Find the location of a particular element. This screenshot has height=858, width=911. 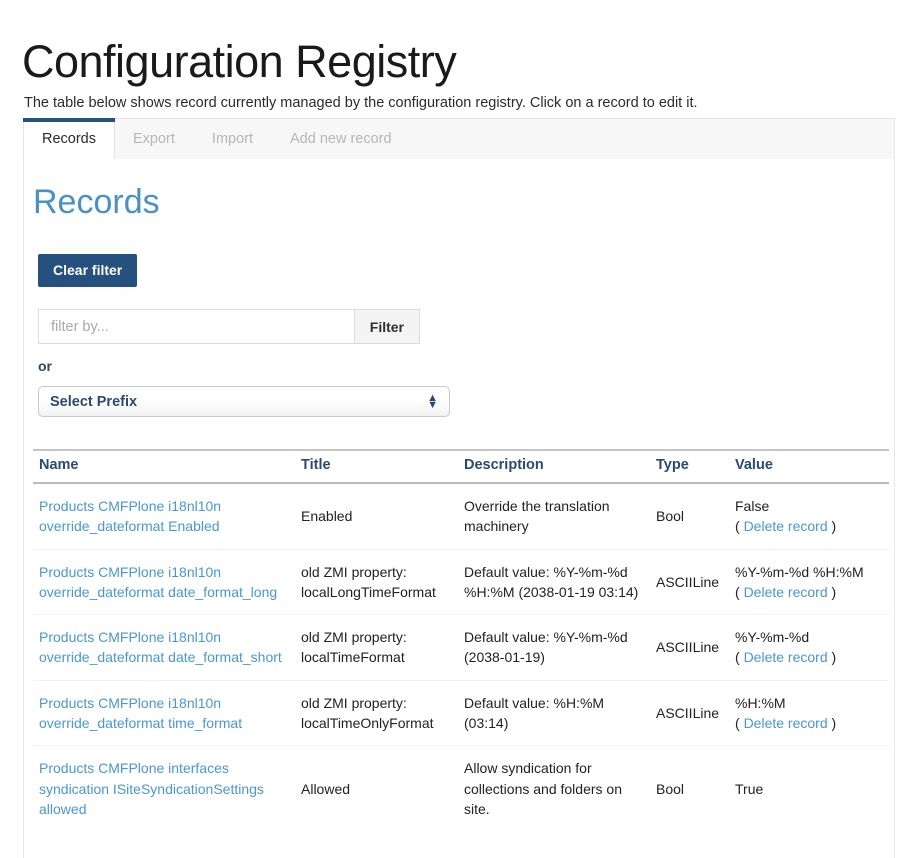

tab-import: Import is located at coordinates (233, 139).